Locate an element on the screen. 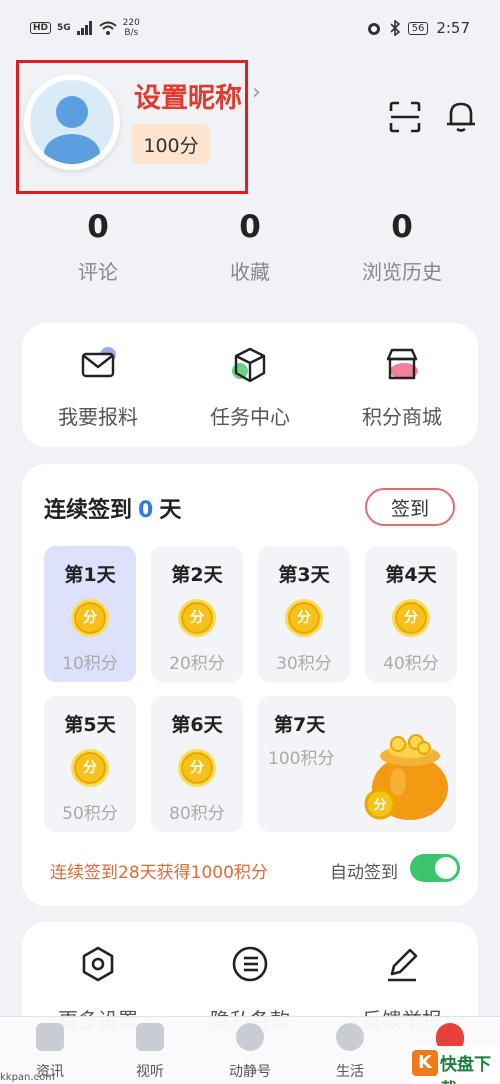 Image resolution: width=500 pixels, height=1084 pixels. tab-channel: 动静号 is located at coordinates (250, 1052).